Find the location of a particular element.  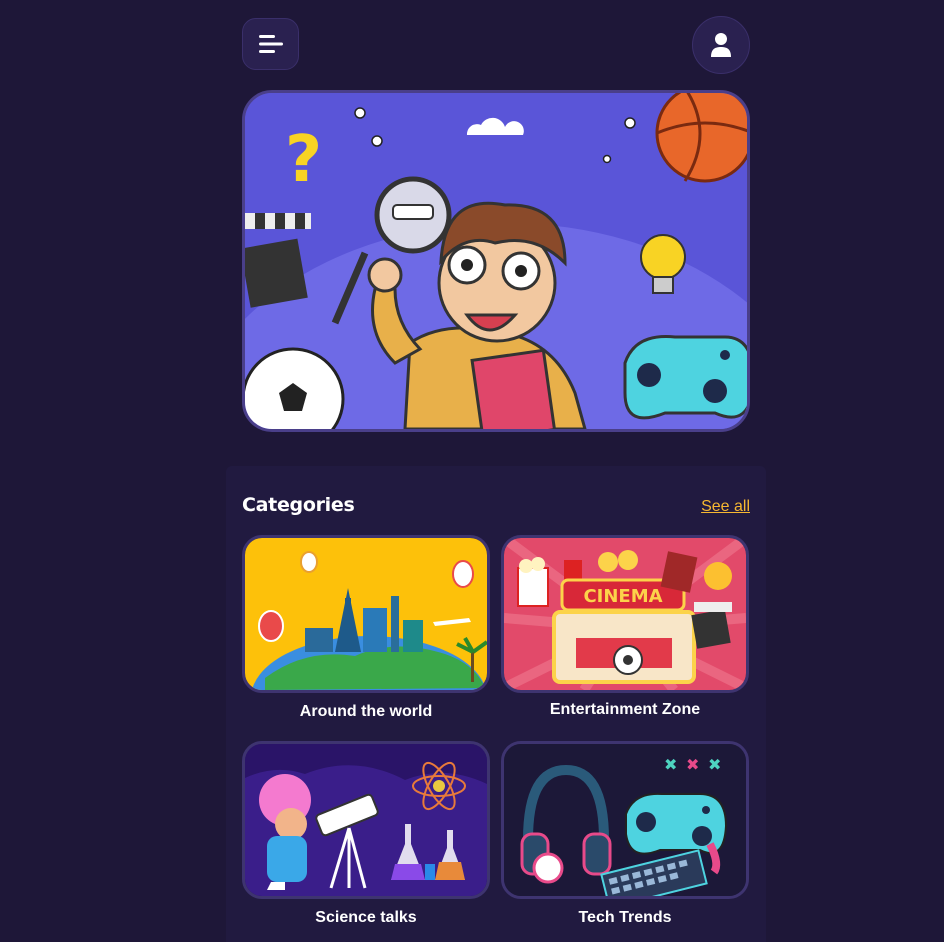

see-all-link: See all is located at coordinates (725, 507).